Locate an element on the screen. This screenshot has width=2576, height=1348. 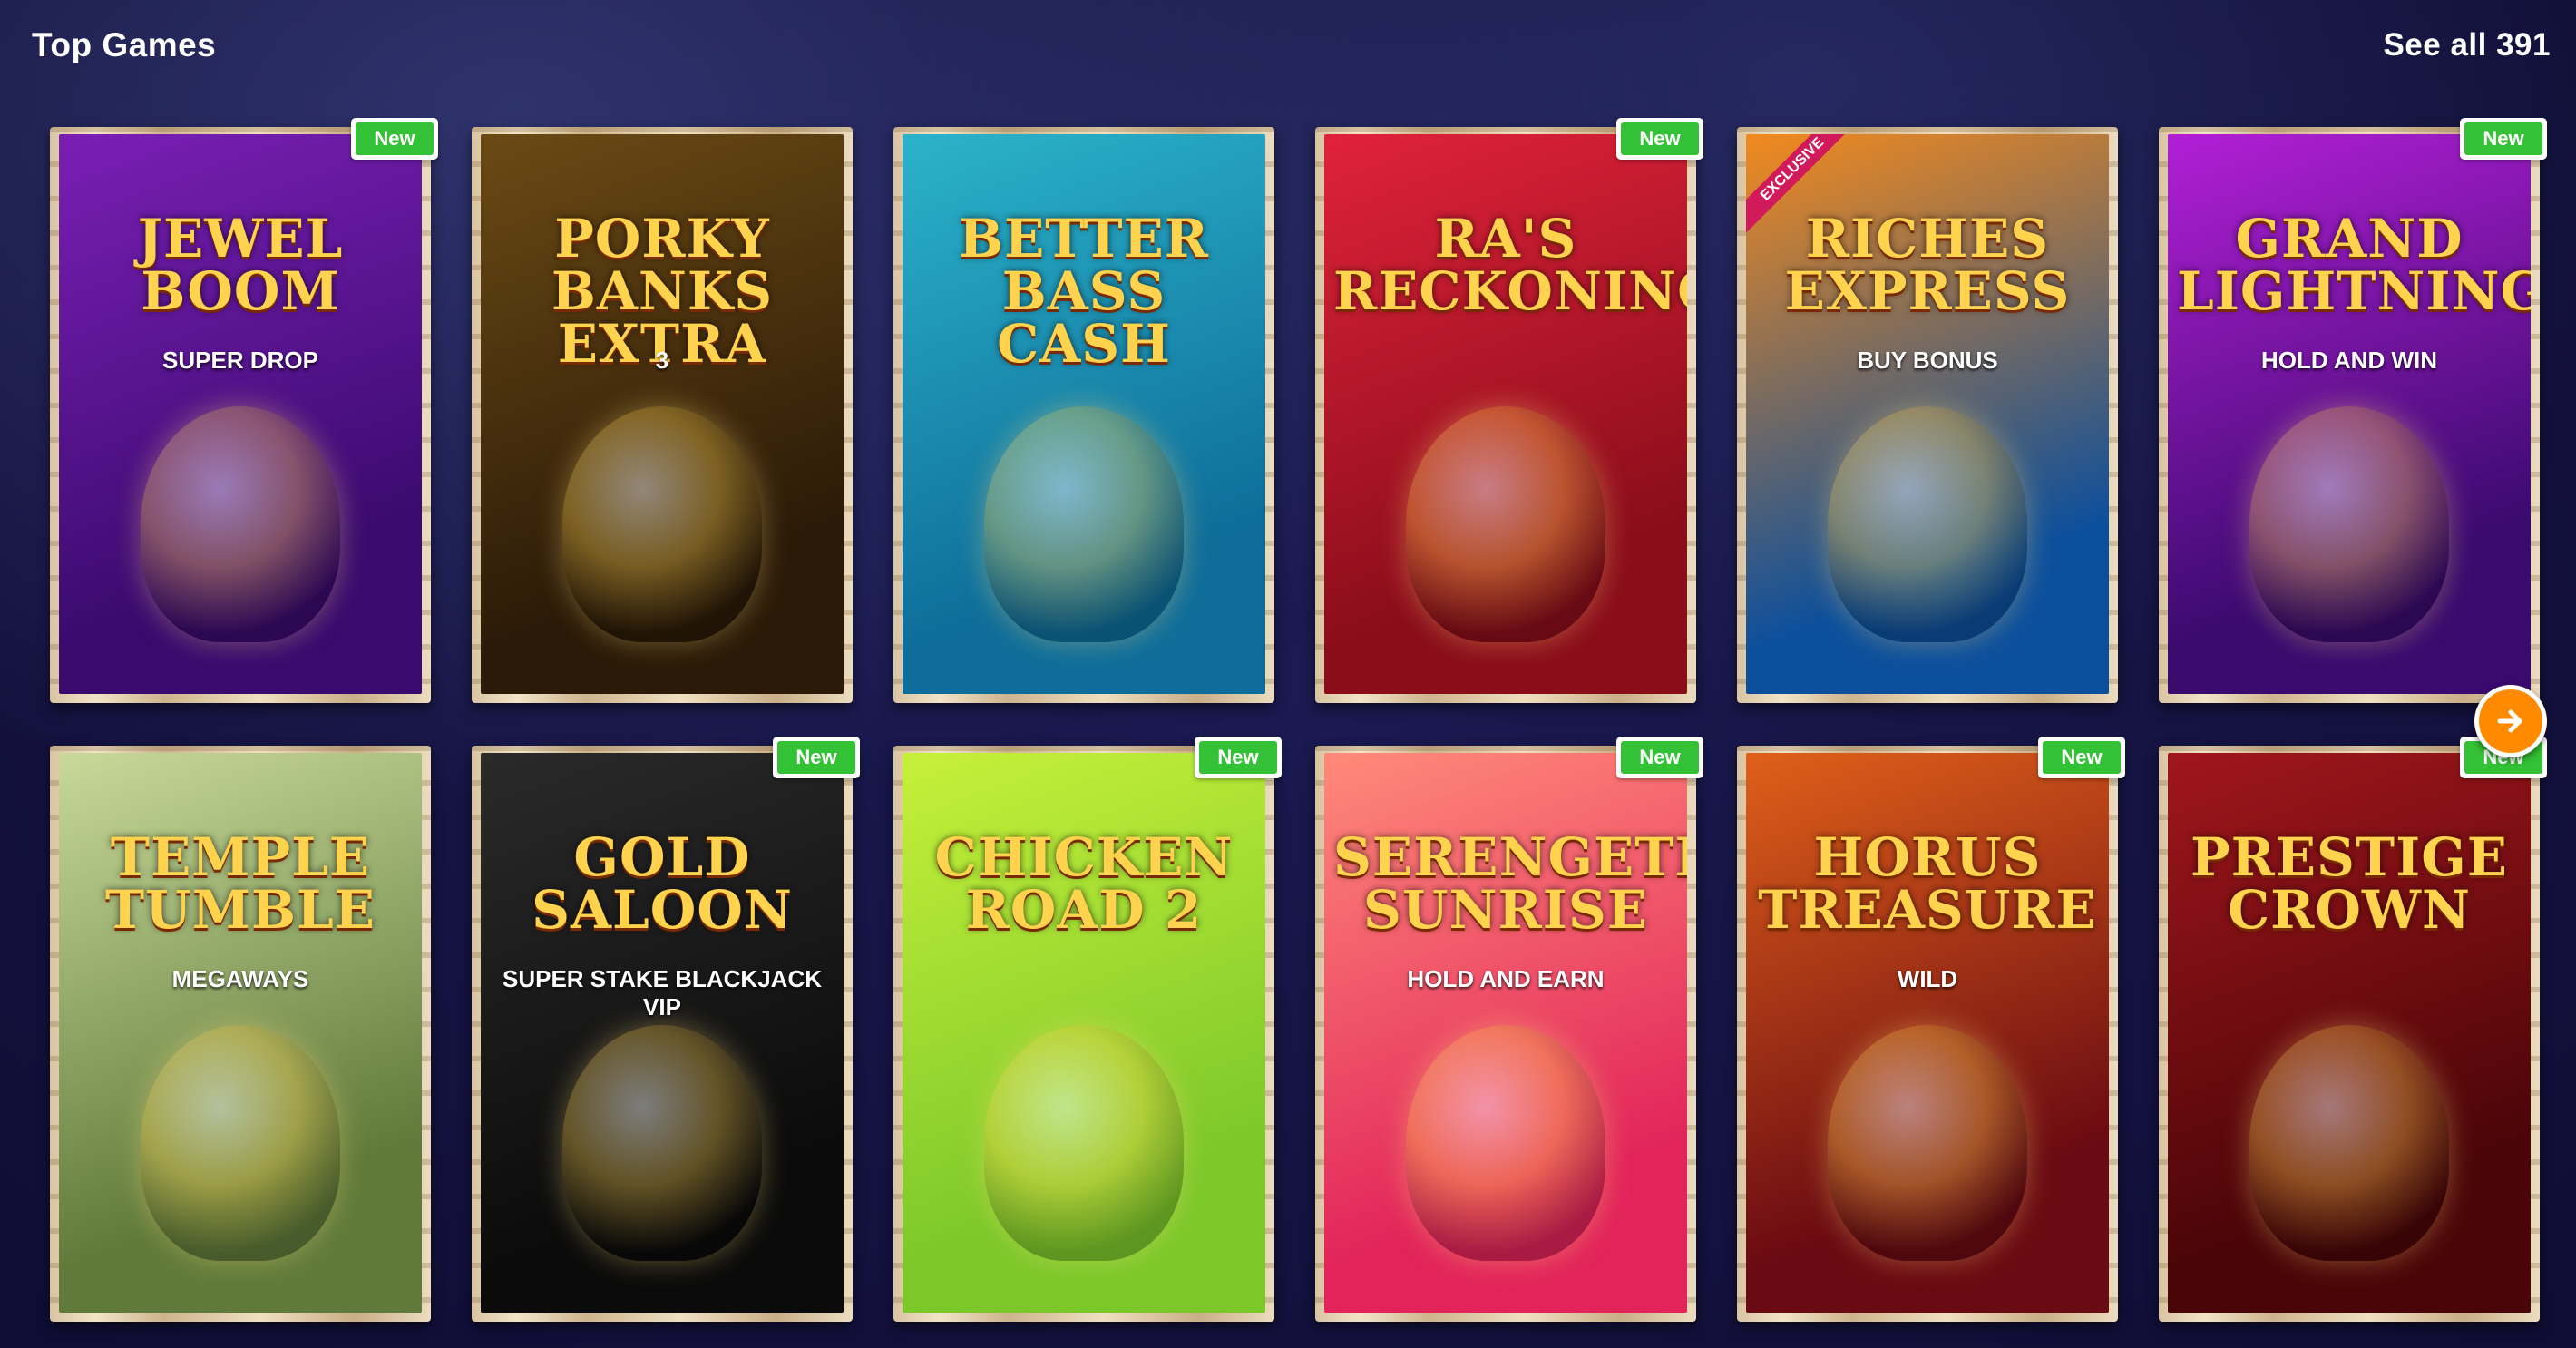
arrow-right-icon is located at coordinates (2509, 721).